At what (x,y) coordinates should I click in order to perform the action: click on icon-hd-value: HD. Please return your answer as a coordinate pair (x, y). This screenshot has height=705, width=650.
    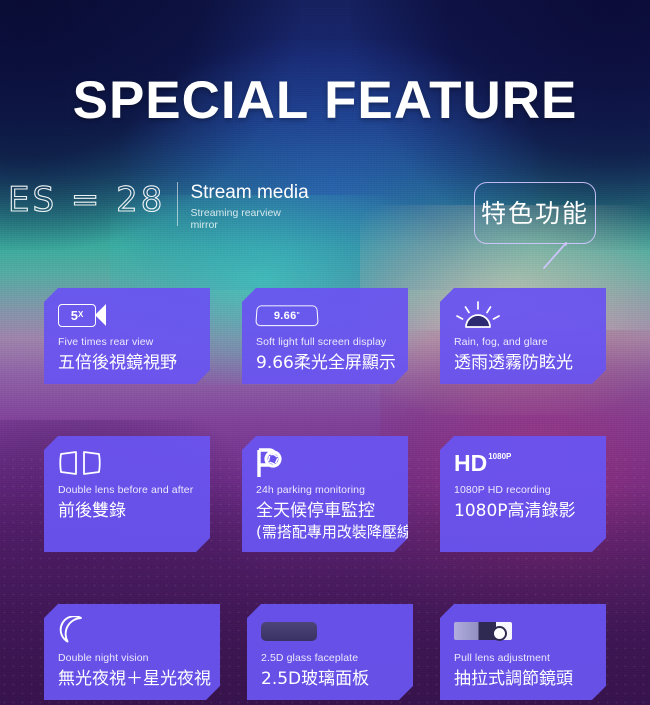
    Looking at the image, I should click on (471, 462).